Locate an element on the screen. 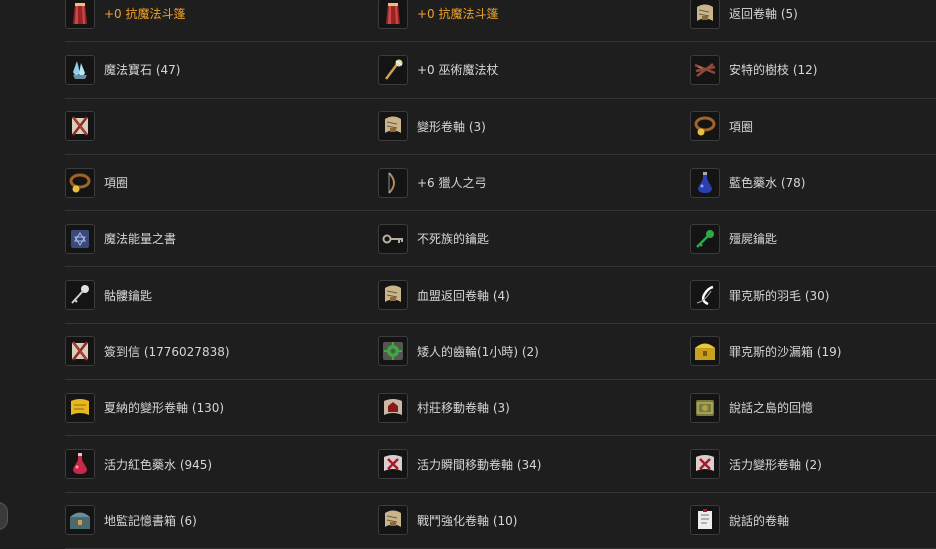  memory-book-icon is located at coordinates (705, 407).